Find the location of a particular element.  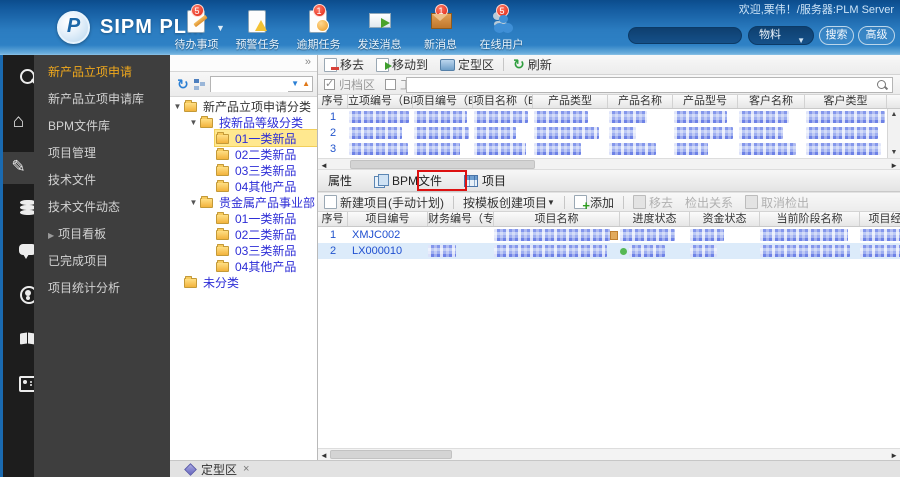

column-header-客户类型: 客户类型 is located at coordinates (846, 101).